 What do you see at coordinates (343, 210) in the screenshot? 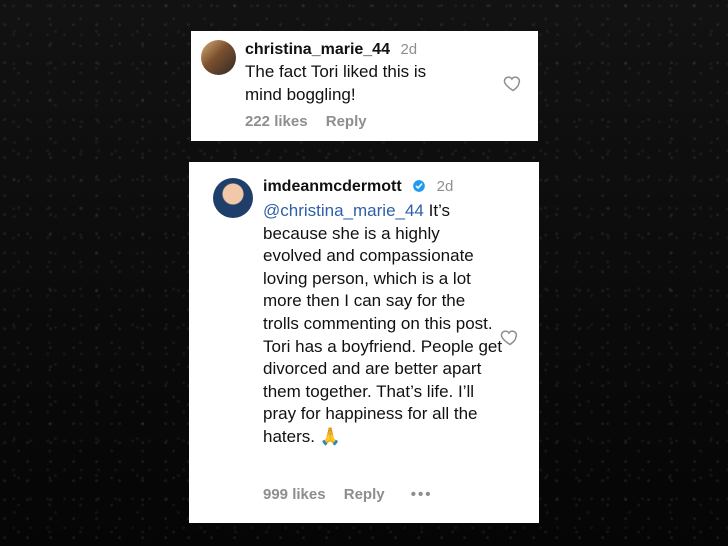
I see `mention-link: @christina_marie_44` at bounding box center [343, 210].